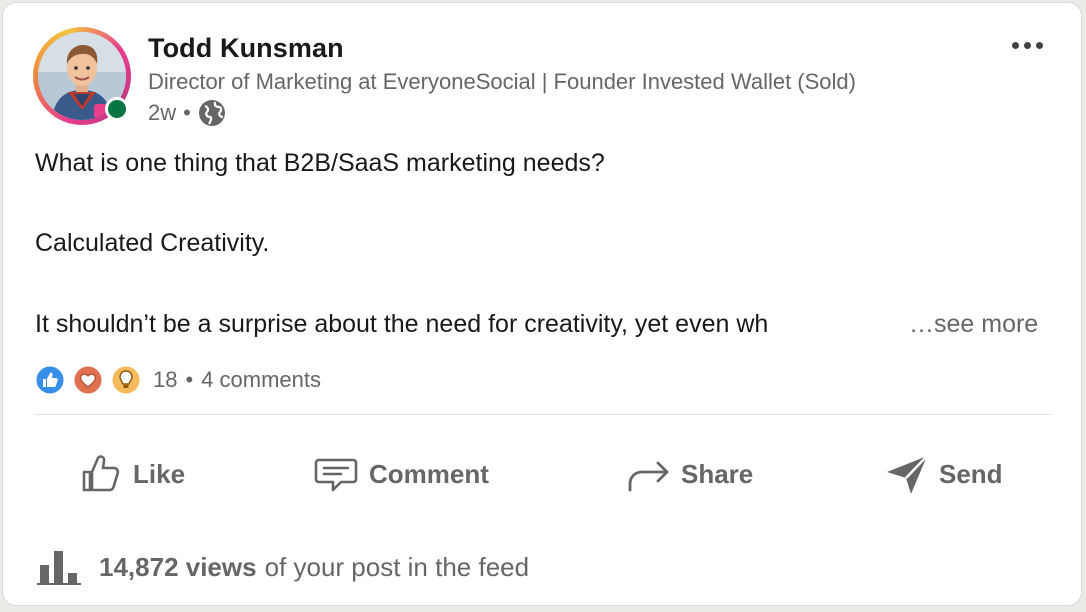  What do you see at coordinates (648, 476) in the screenshot?
I see `share-arrow-icon` at bounding box center [648, 476].